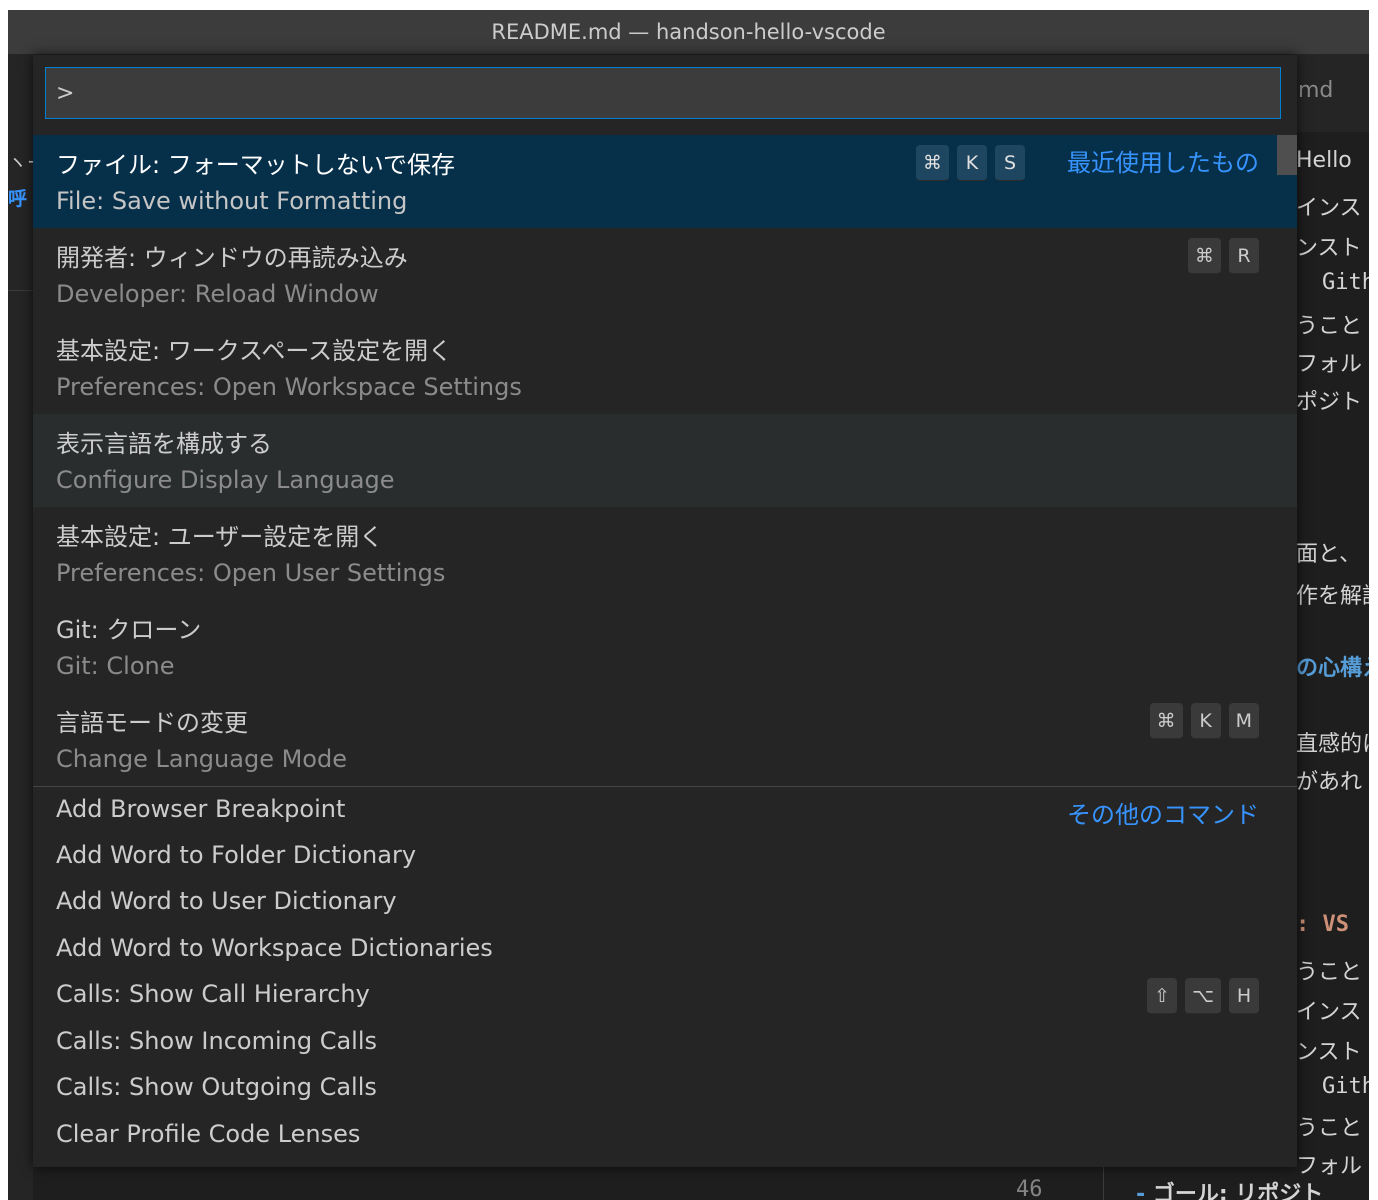 This screenshot has width=1378, height=1200. I want to click on command-detail: Git: Clone, so click(115, 666).